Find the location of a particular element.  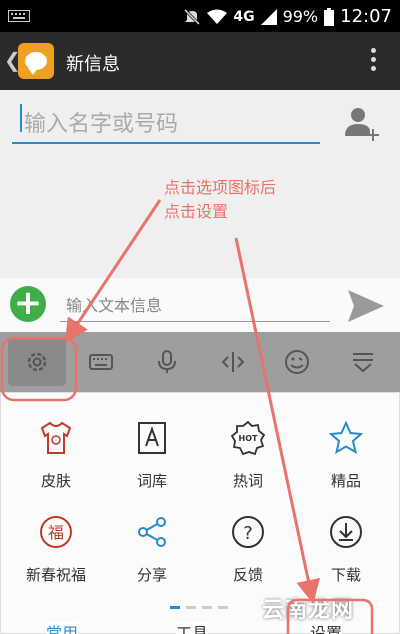

keyboard-icon is located at coordinates (101, 362).